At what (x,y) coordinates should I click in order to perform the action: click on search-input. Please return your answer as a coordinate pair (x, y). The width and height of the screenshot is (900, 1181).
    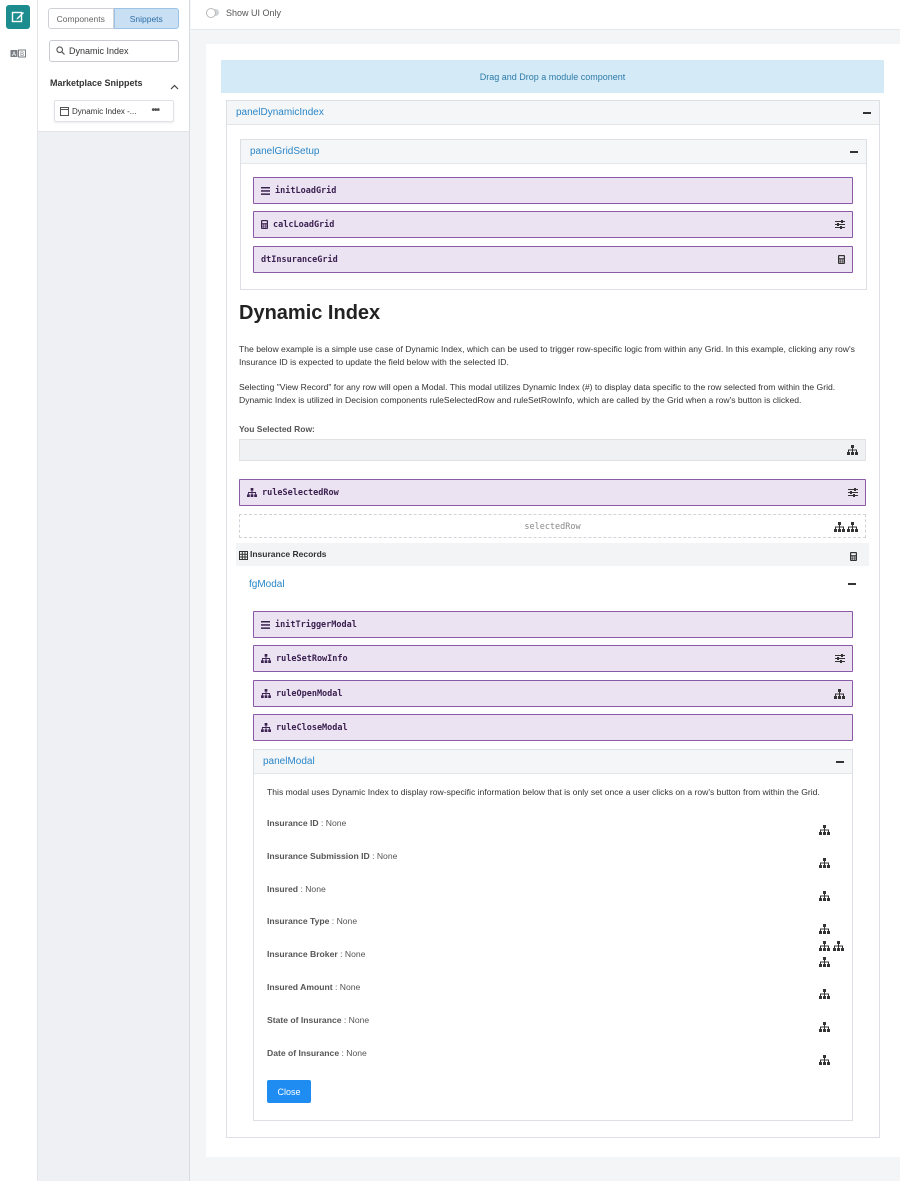
    Looking at the image, I should click on (119, 51).